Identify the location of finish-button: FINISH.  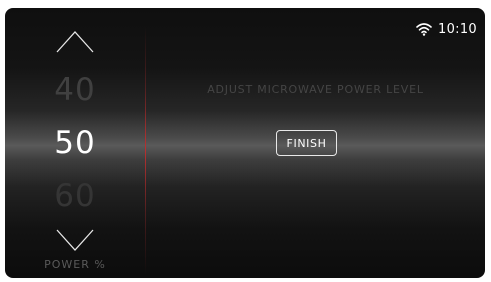
(306, 143).